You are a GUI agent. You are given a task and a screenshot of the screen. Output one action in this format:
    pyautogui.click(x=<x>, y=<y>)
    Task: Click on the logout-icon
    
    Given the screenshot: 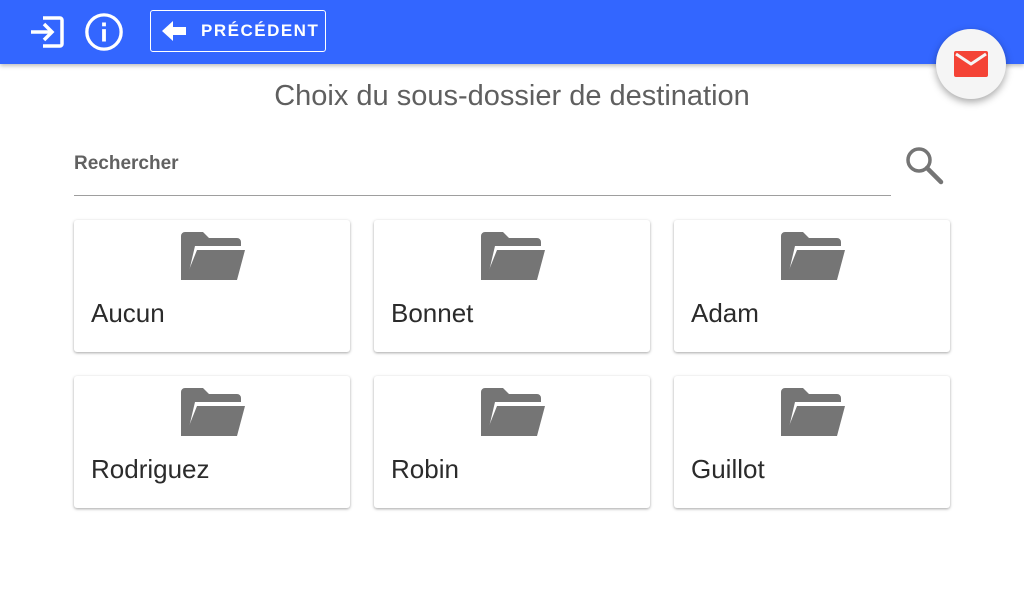 What is the action you would take?
    pyautogui.click(x=47, y=32)
    